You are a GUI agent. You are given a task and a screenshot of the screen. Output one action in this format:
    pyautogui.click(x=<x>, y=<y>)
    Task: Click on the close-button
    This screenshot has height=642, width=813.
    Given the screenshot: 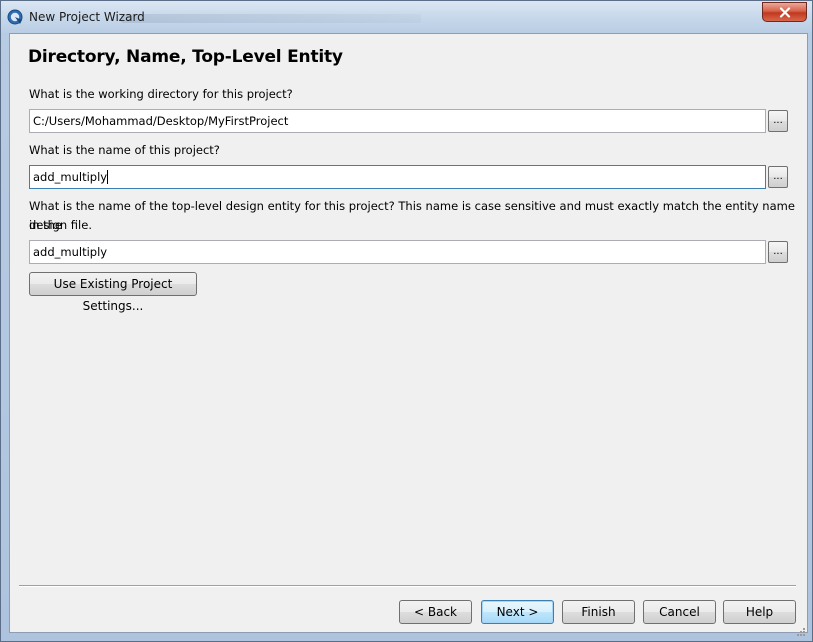 What is the action you would take?
    pyautogui.click(x=784, y=12)
    